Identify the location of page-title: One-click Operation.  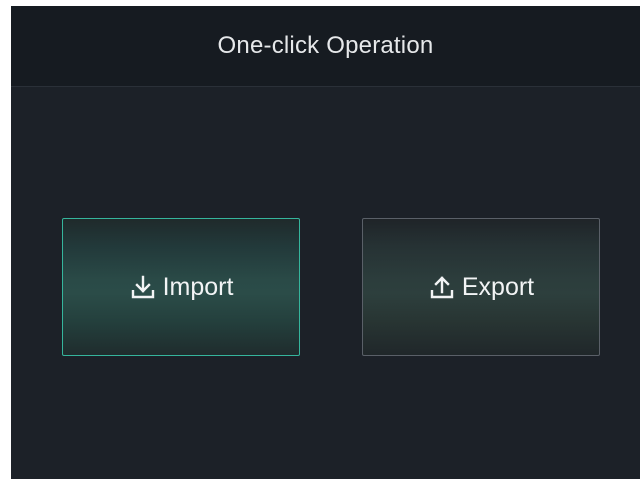
(325, 45).